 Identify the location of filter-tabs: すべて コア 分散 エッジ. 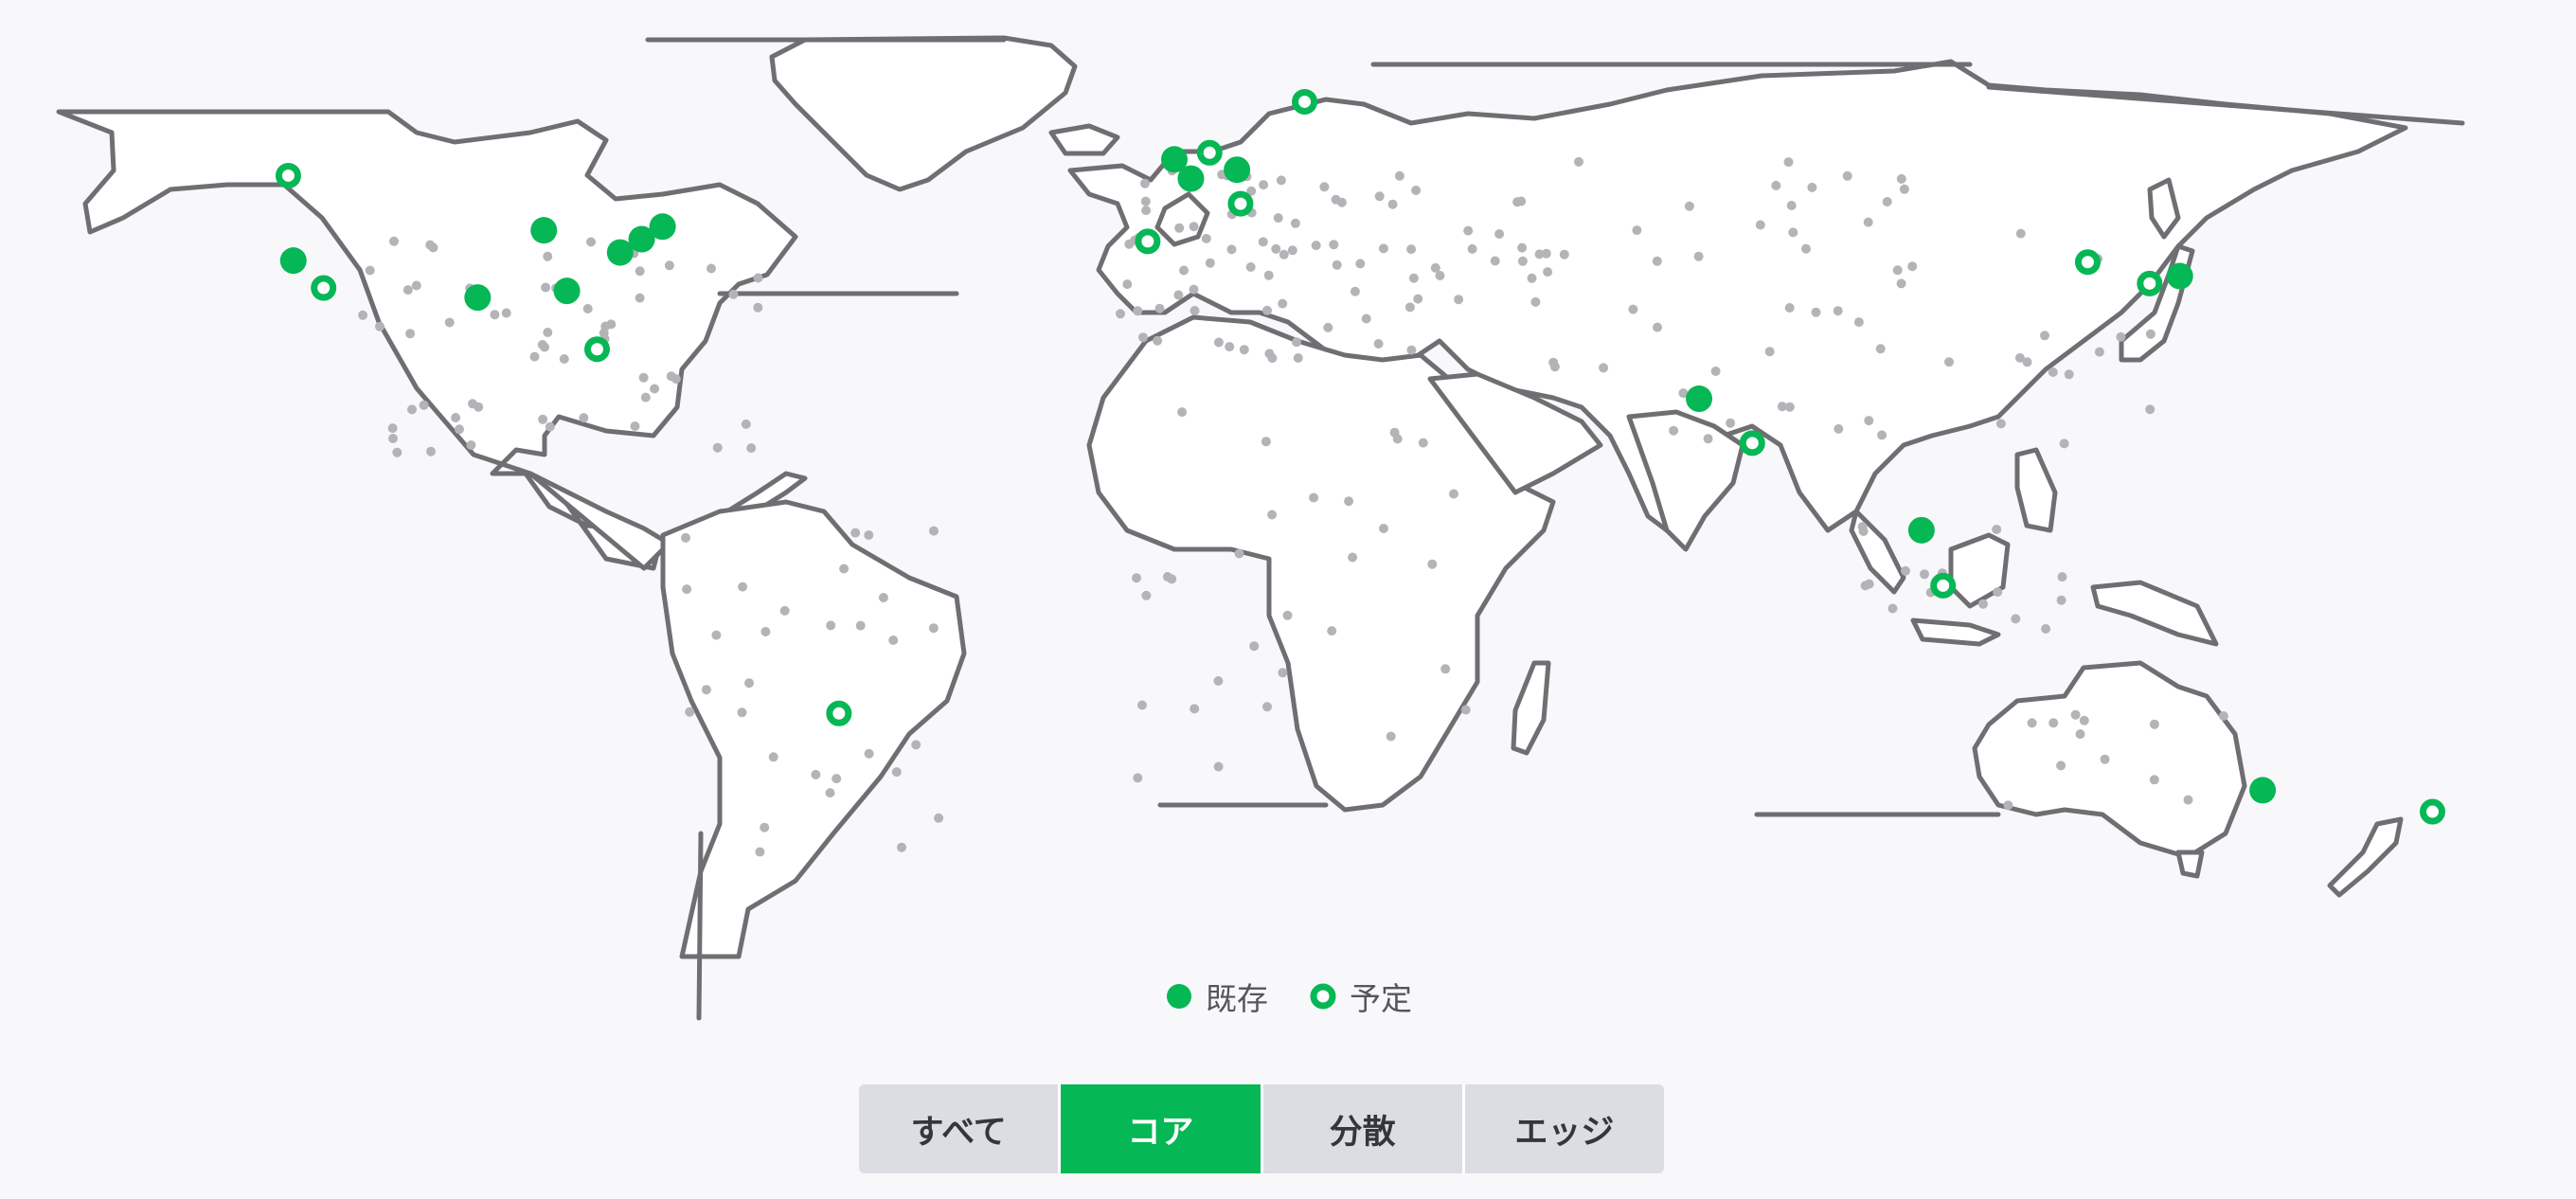
(1261, 1129).